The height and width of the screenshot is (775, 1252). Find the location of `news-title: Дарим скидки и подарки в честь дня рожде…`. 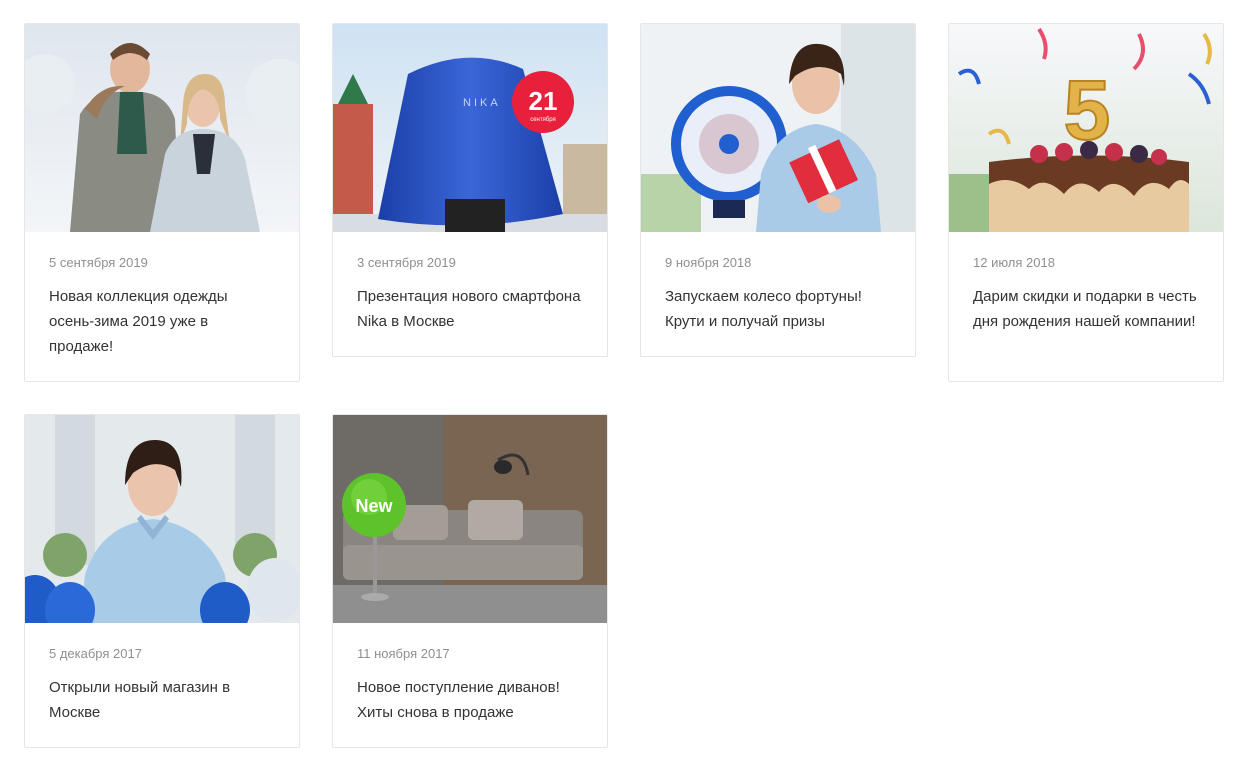

news-title: Дарим скидки и подарки в честь дня рожде… is located at coordinates (1086, 309).